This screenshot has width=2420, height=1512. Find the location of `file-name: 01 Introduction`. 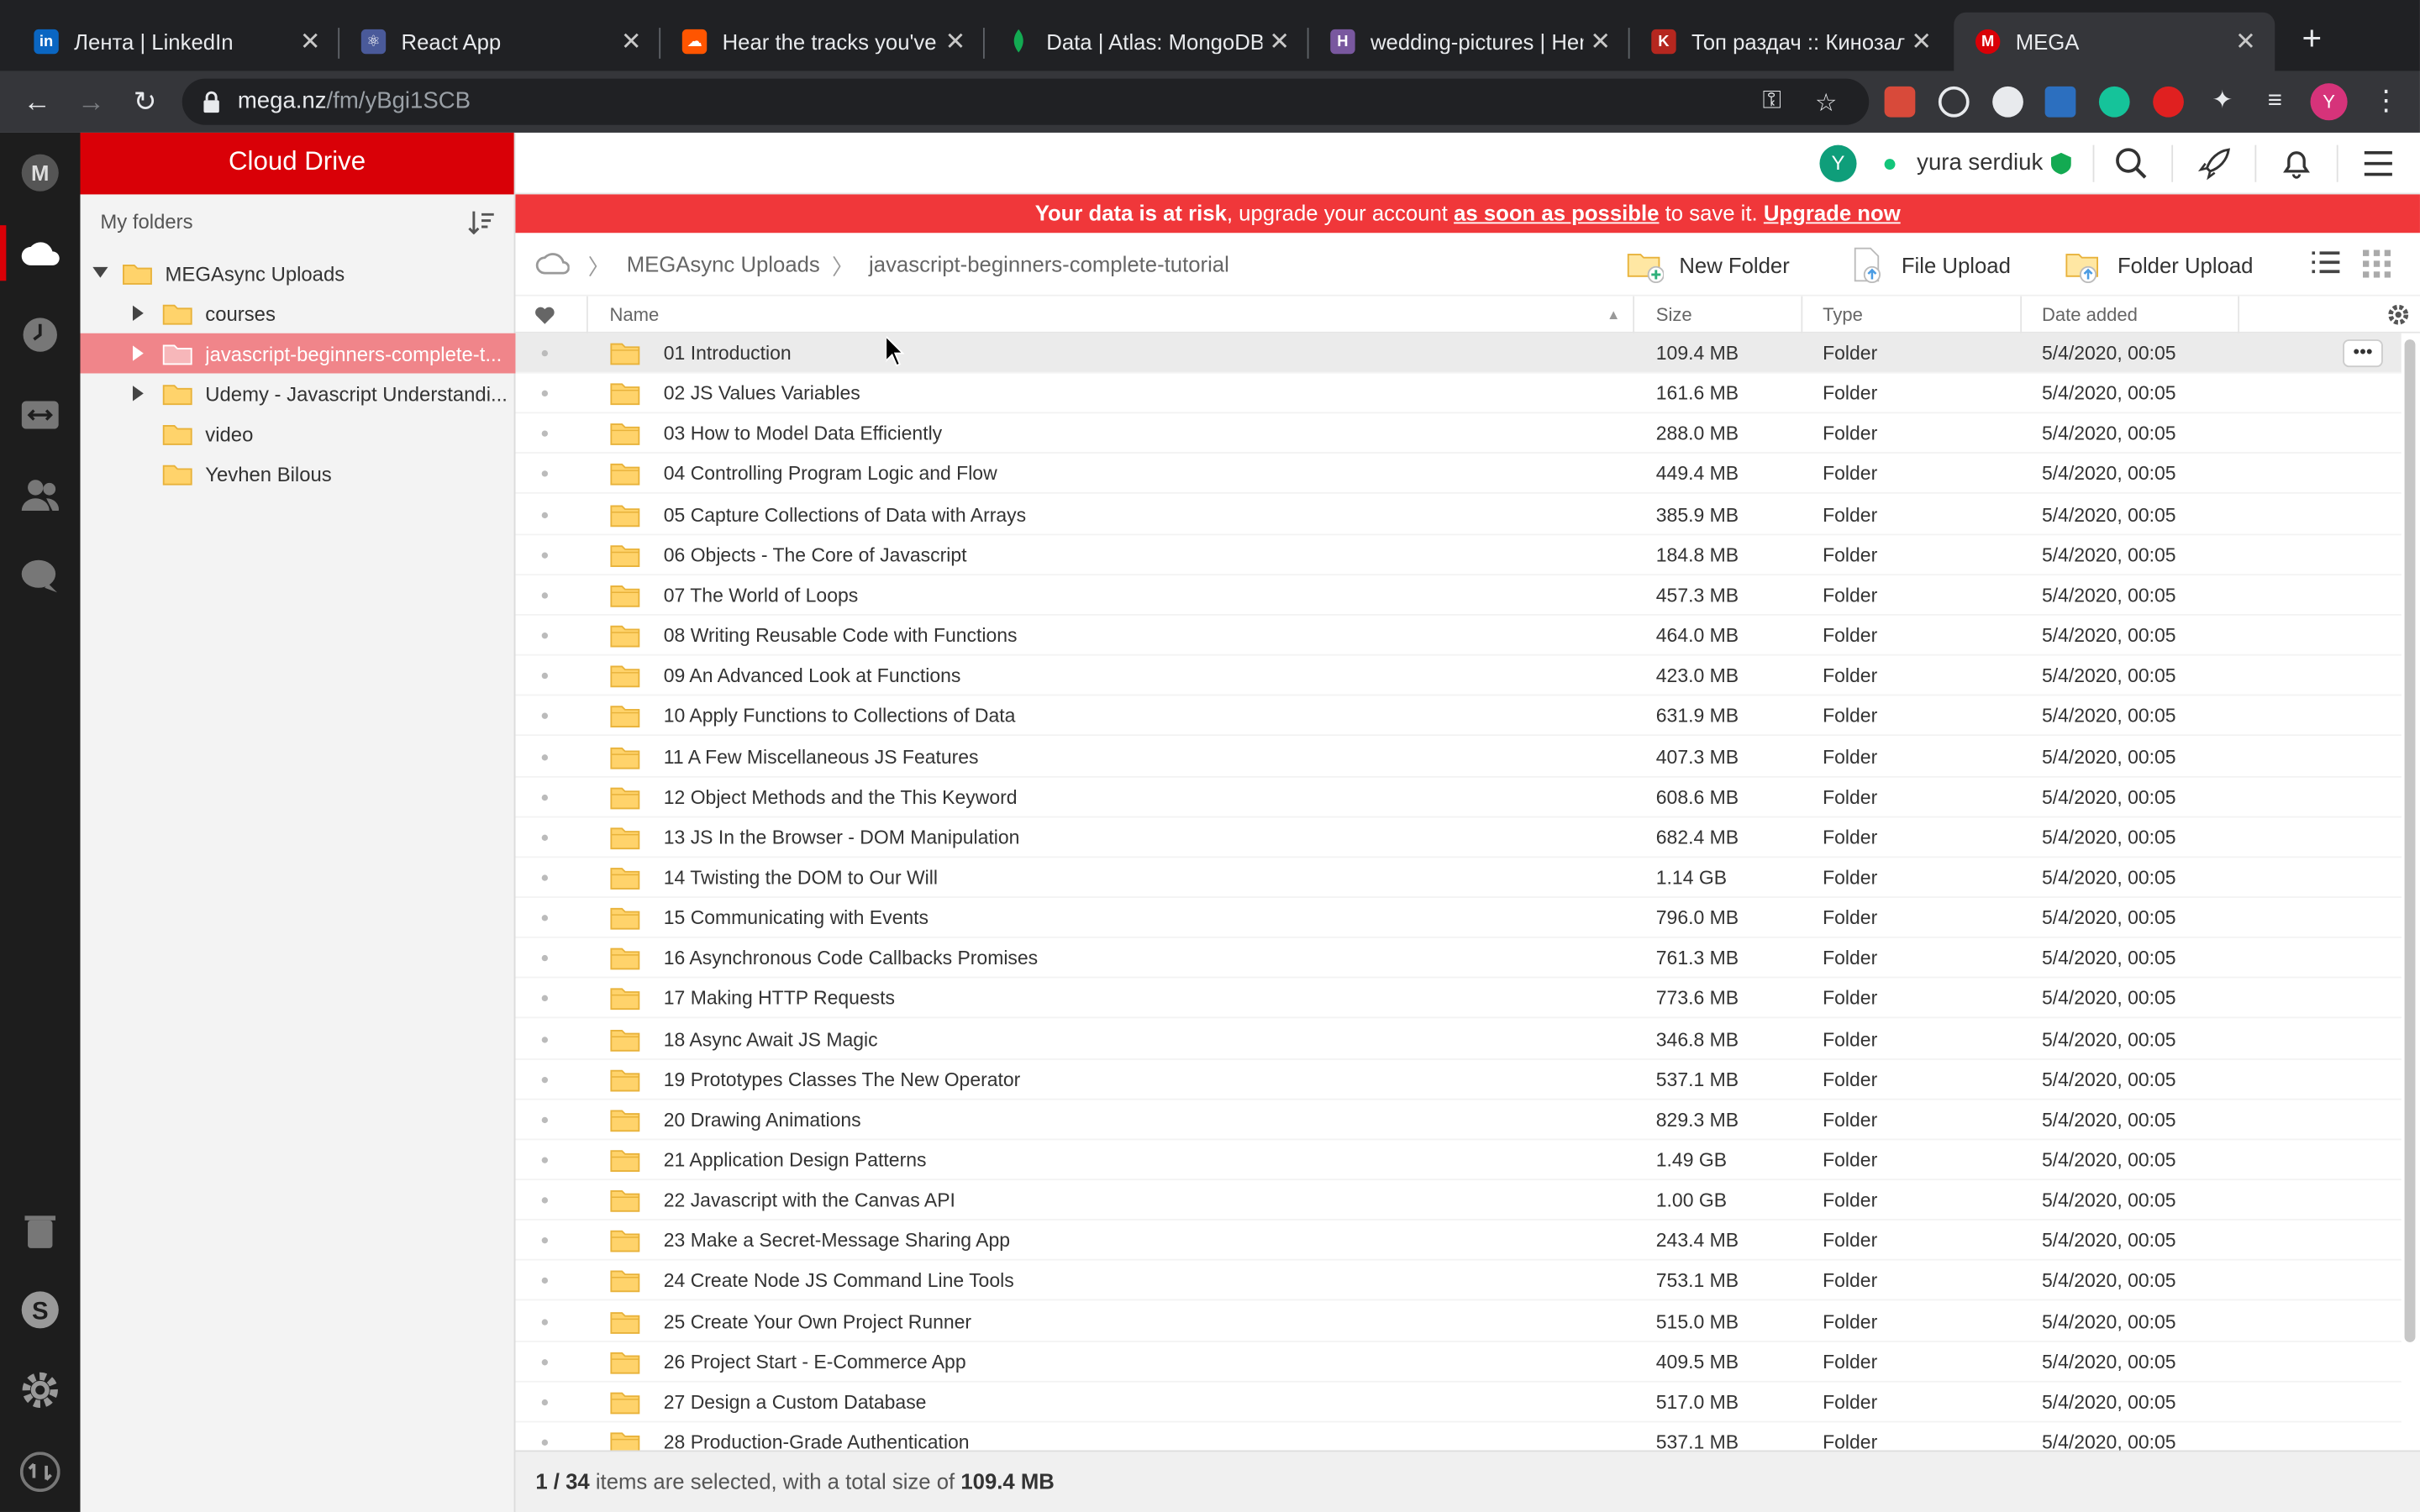

file-name: 01 Introduction is located at coordinates (728, 354).